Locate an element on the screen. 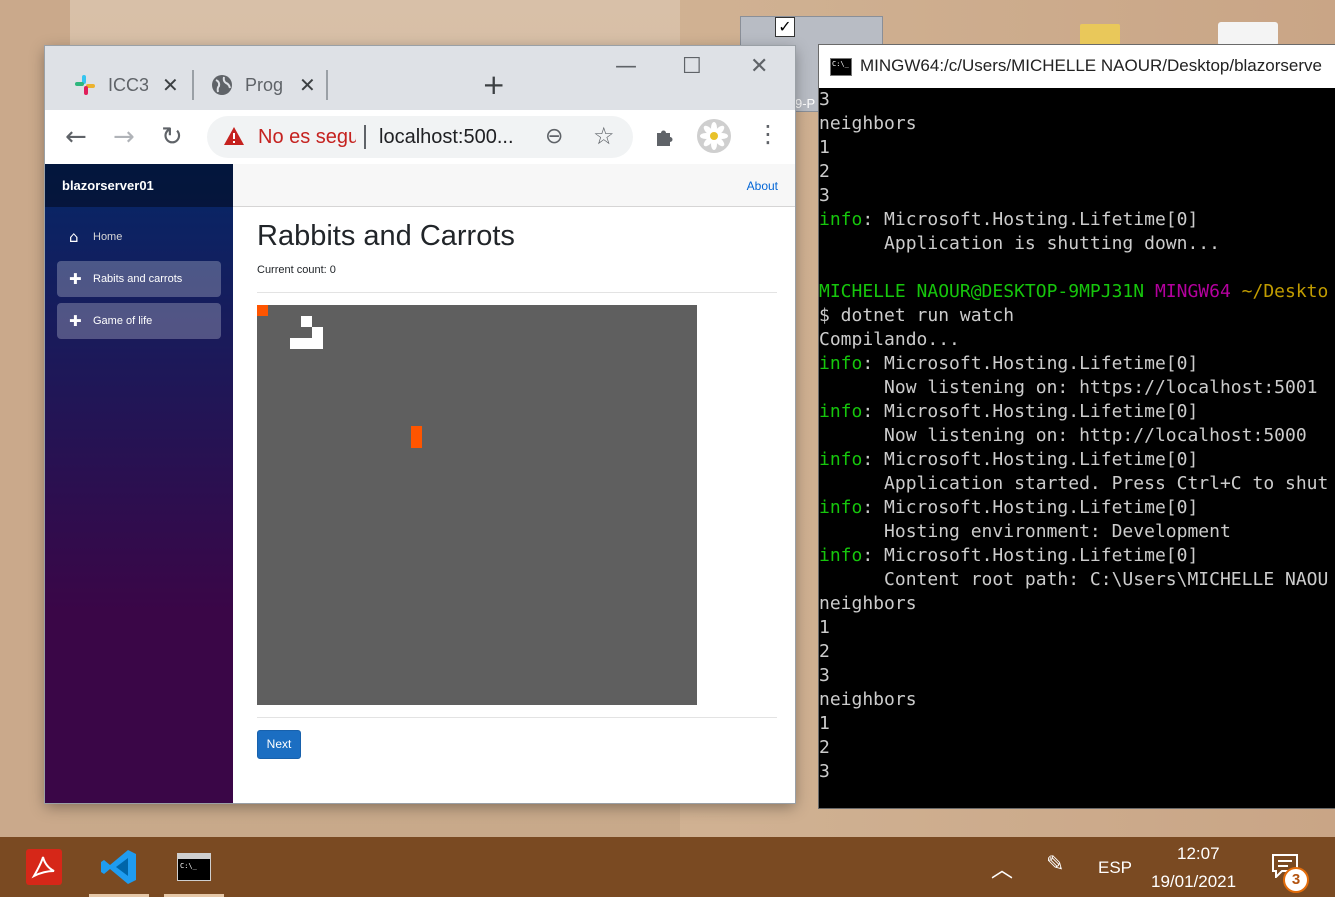  taskbar-app-acrobat is located at coordinates (44, 867).